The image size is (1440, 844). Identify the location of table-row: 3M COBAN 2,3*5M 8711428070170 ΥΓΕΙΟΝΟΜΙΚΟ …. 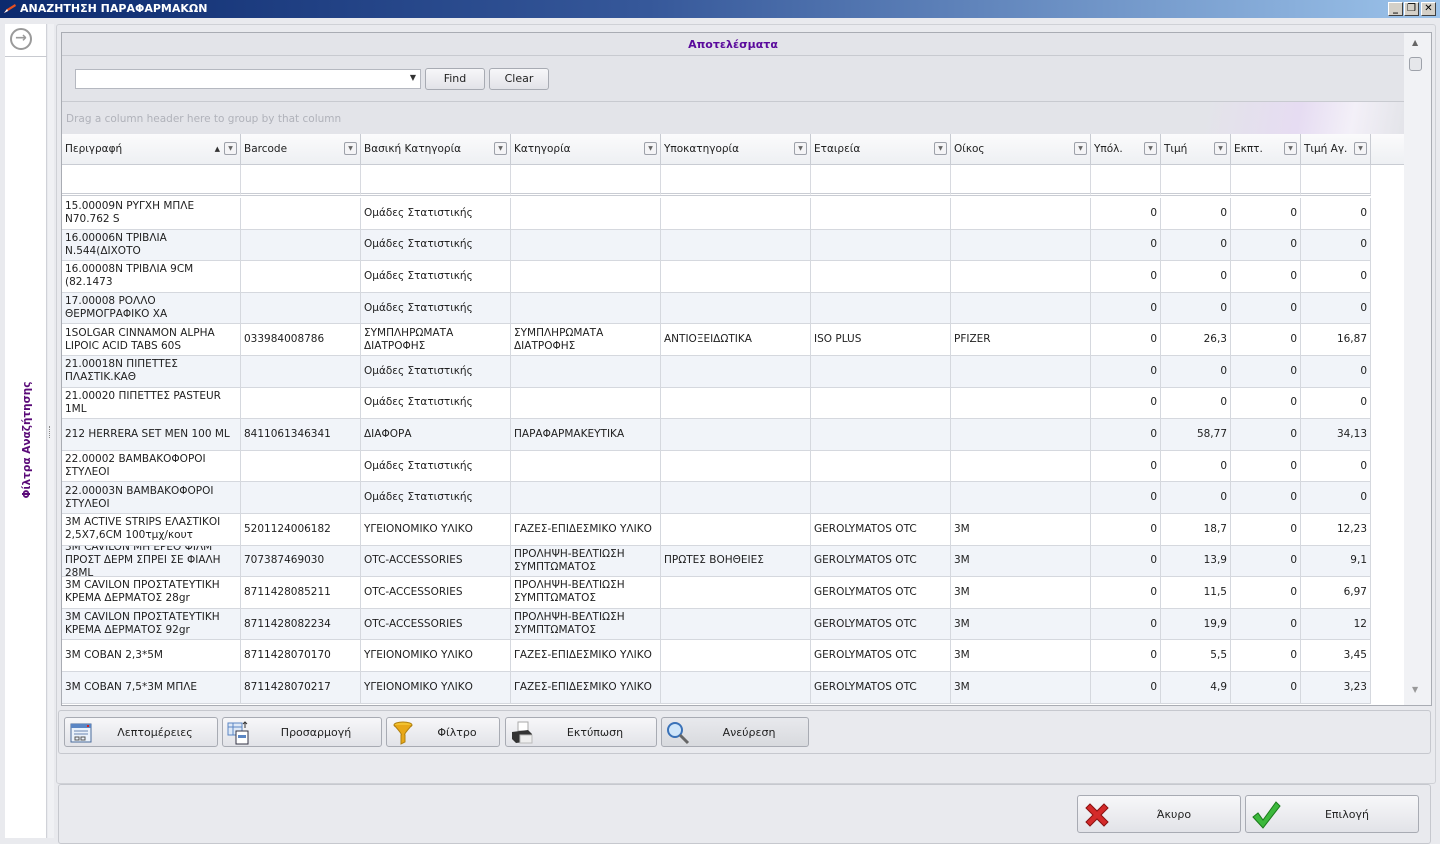
(716, 656).